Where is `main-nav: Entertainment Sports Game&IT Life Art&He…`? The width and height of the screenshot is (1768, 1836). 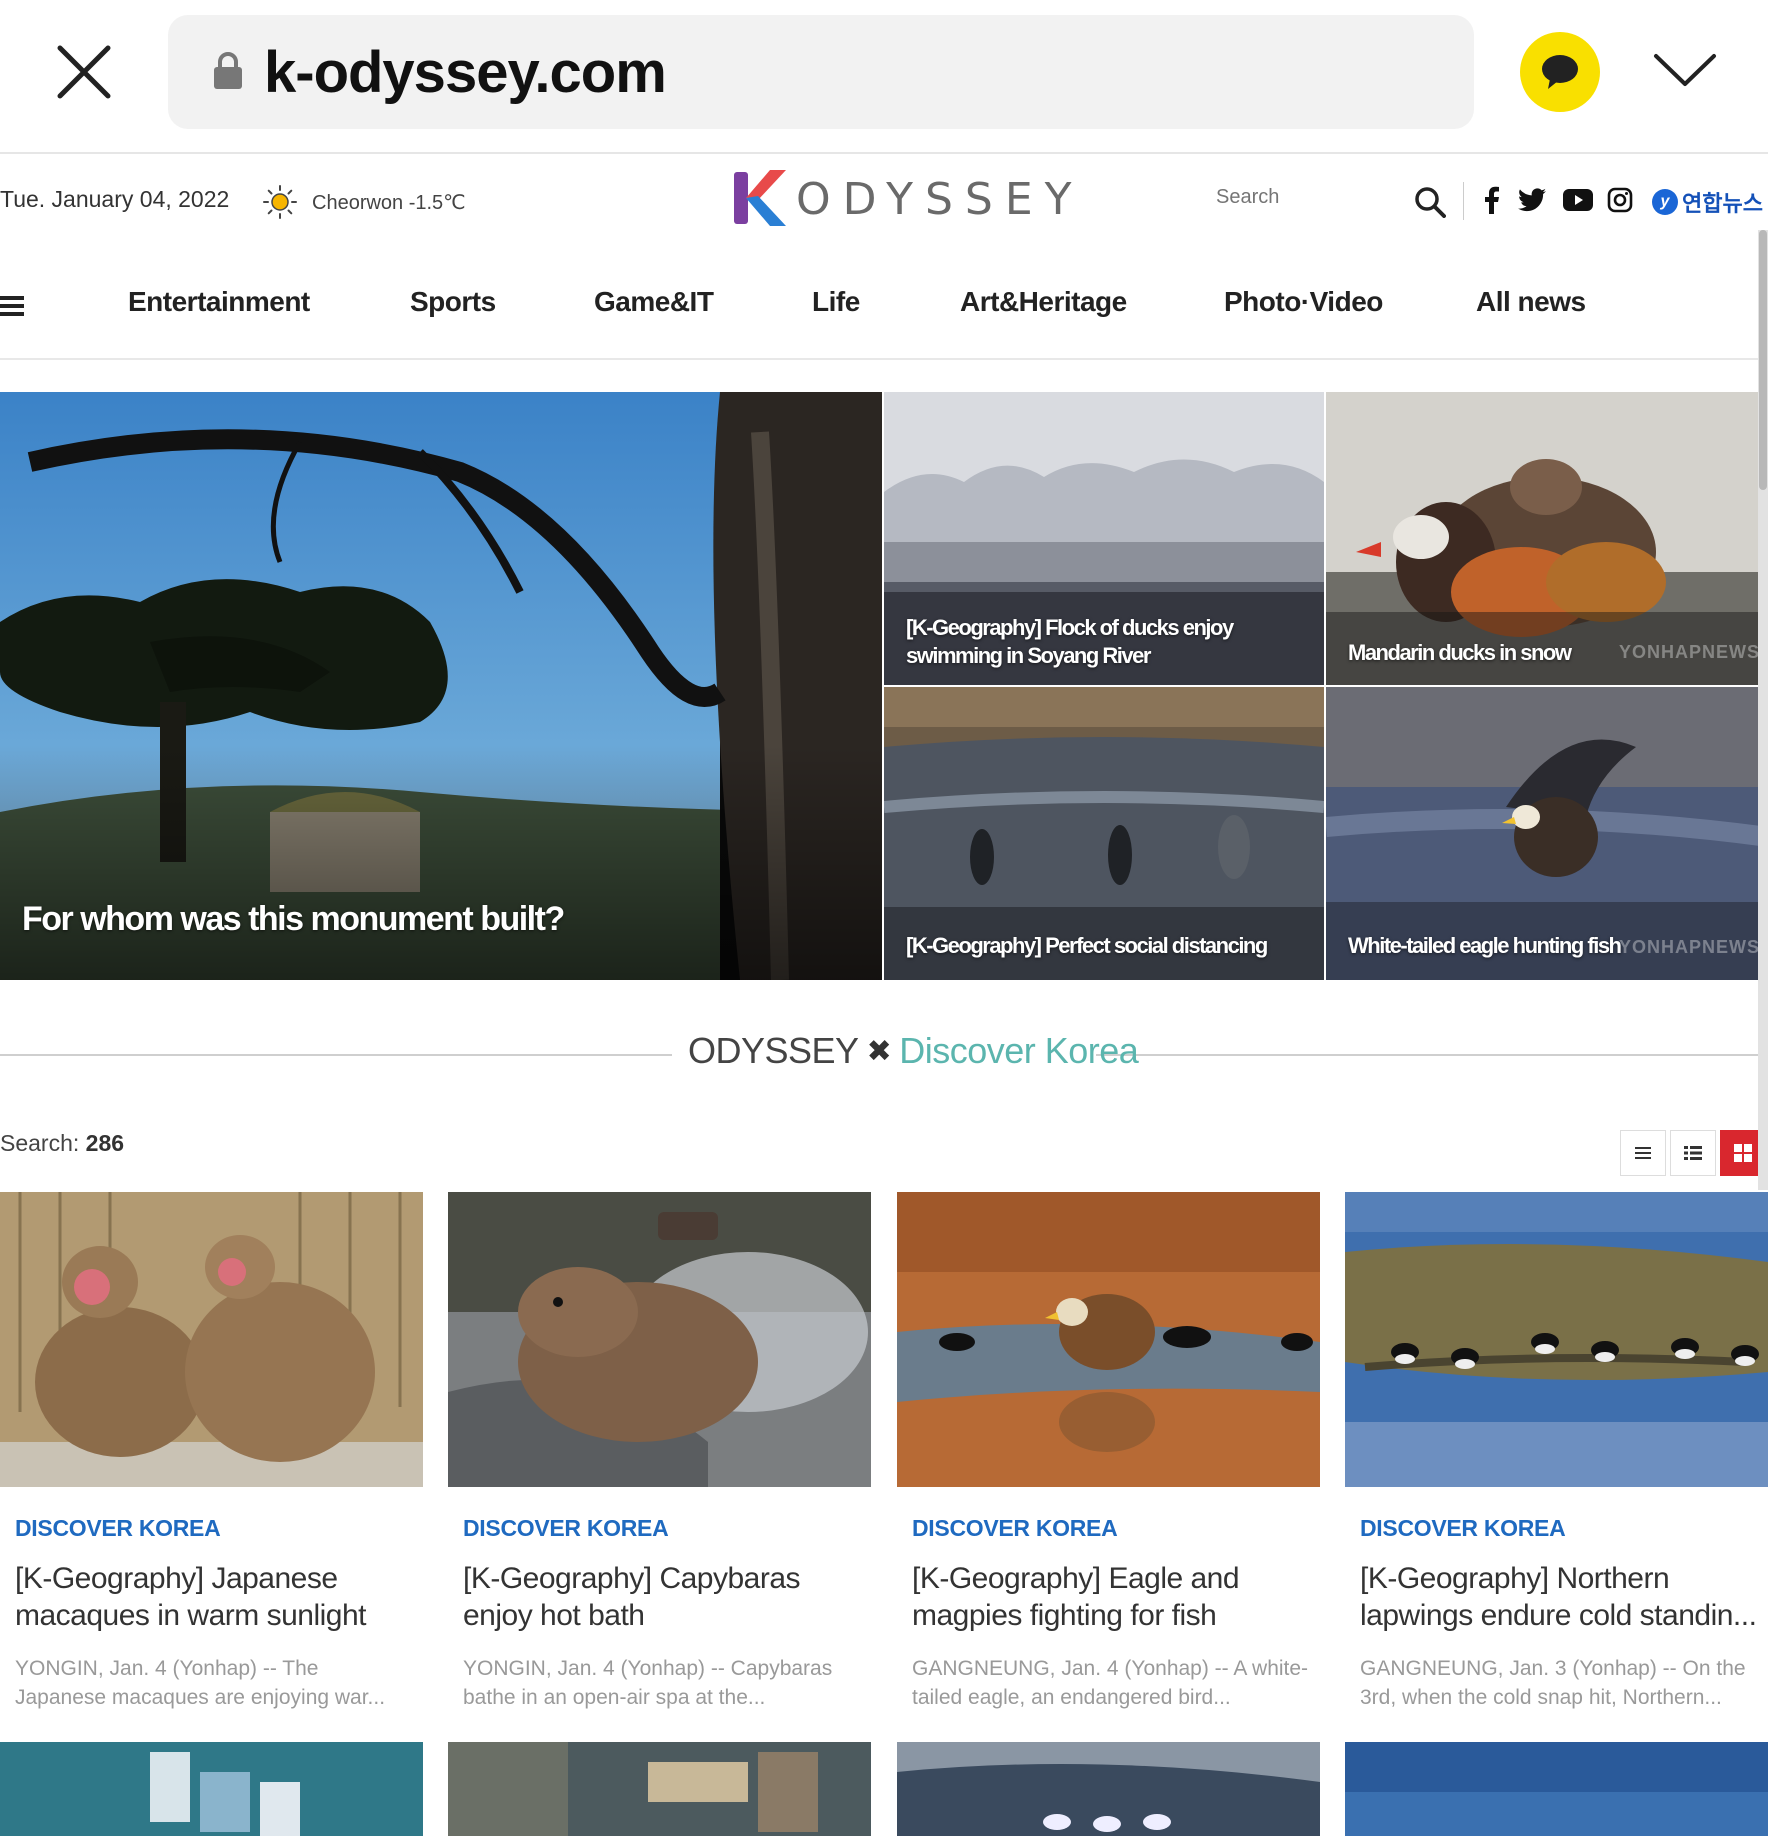
main-nav: Entertainment Sports Game&IT Life Art&He… is located at coordinates (884, 308).